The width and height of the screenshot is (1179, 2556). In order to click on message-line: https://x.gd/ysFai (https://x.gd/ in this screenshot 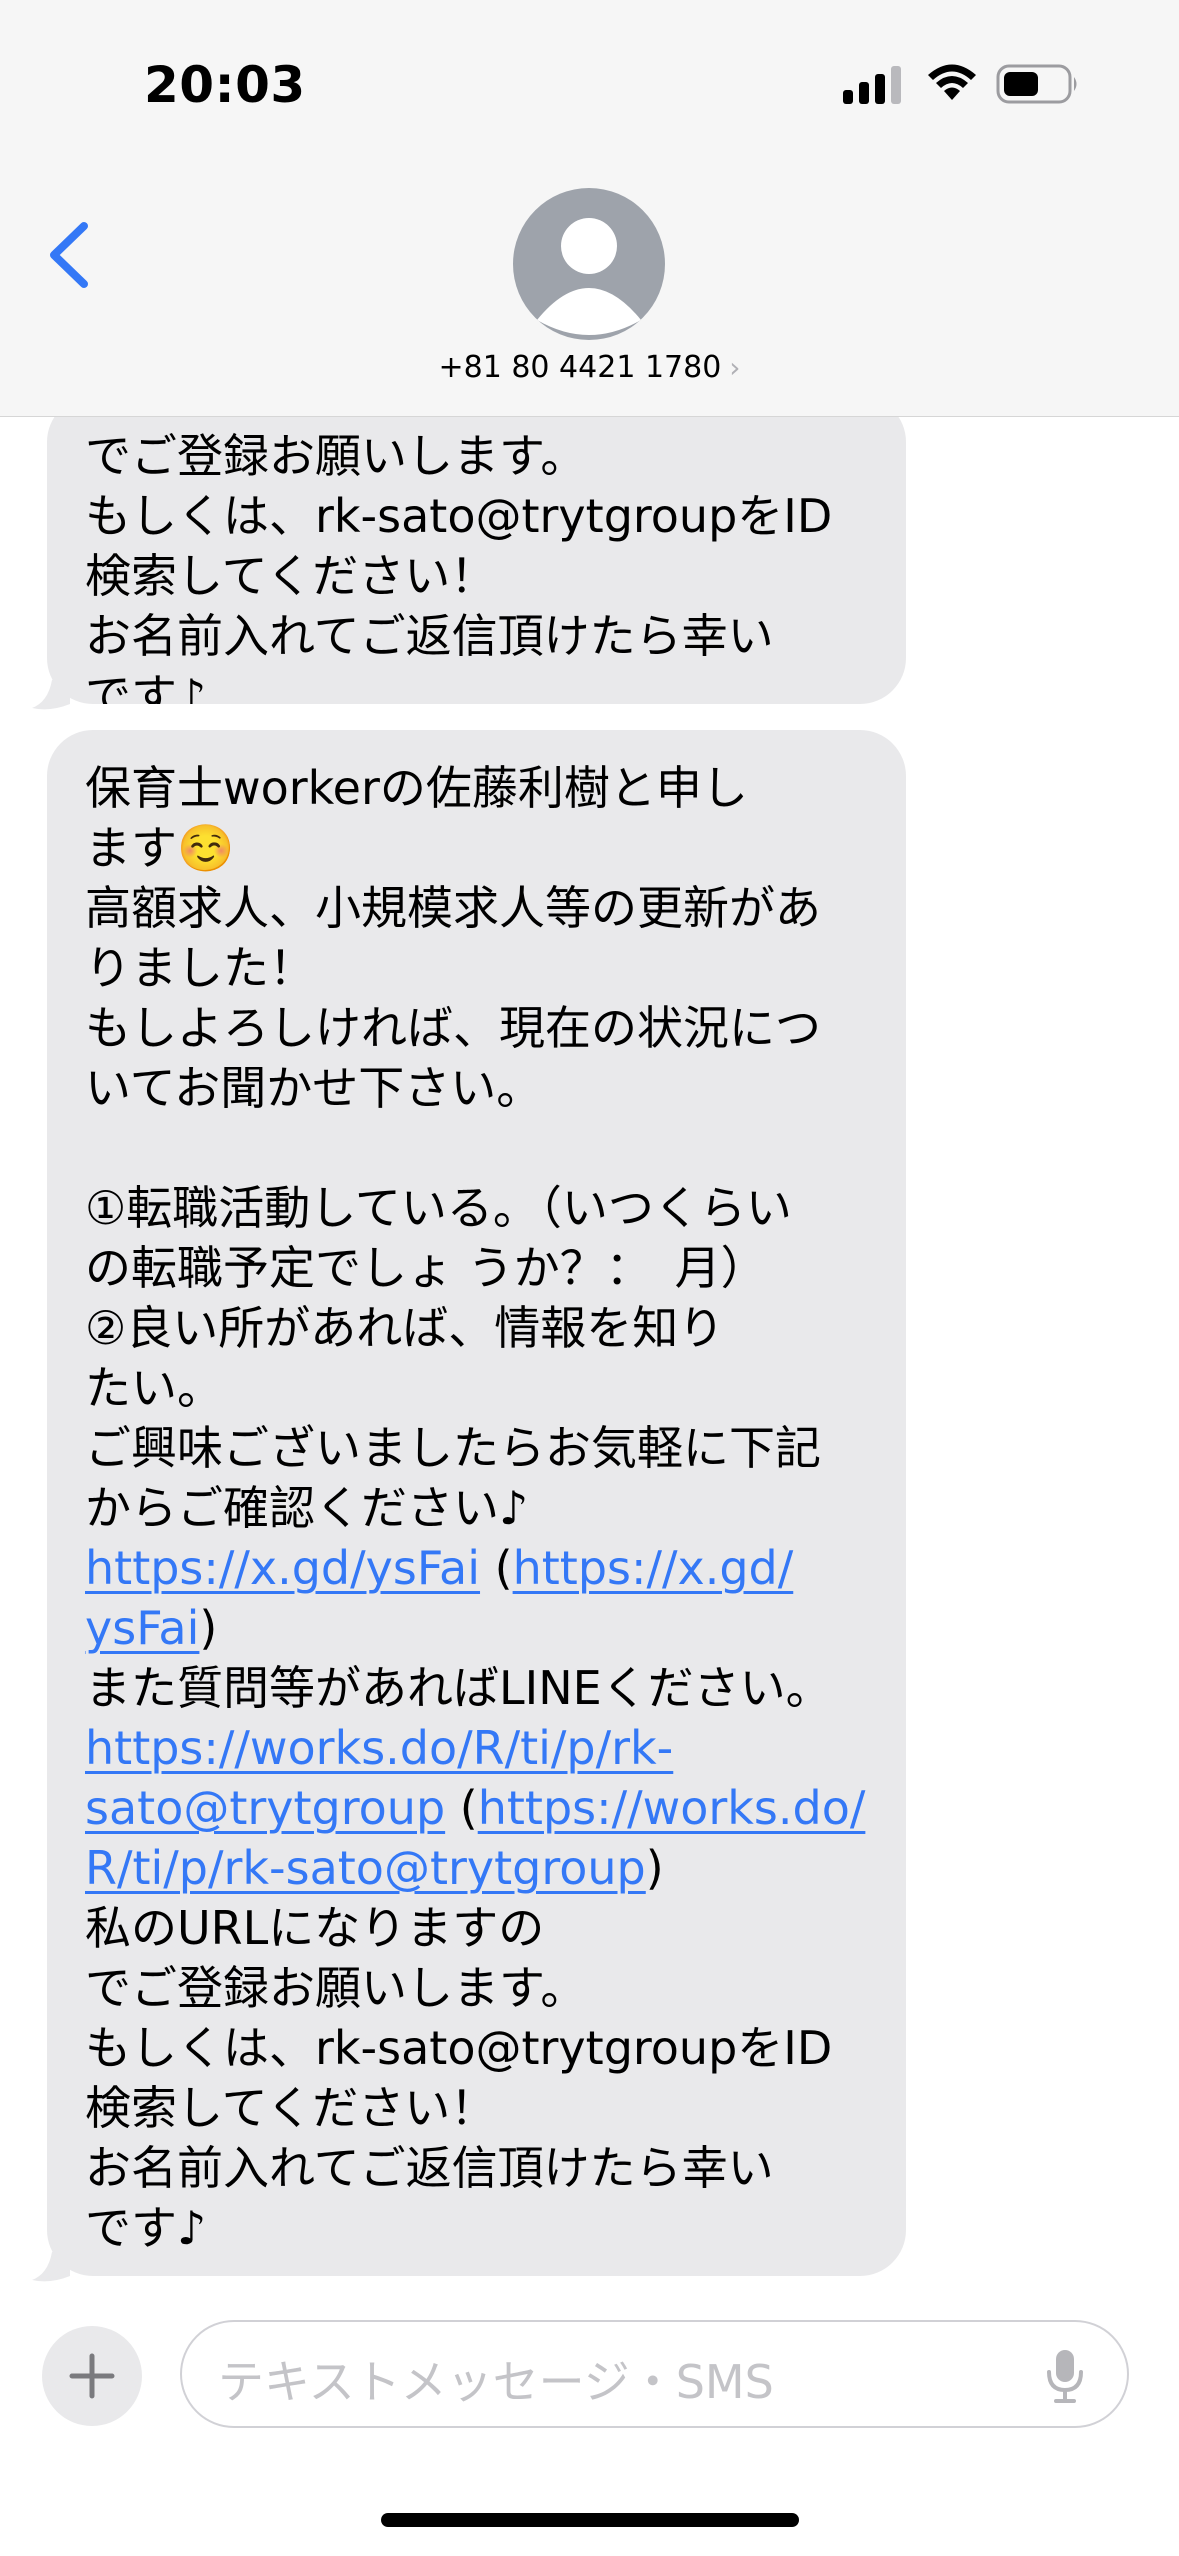, I will do `click(475, 1568)`.